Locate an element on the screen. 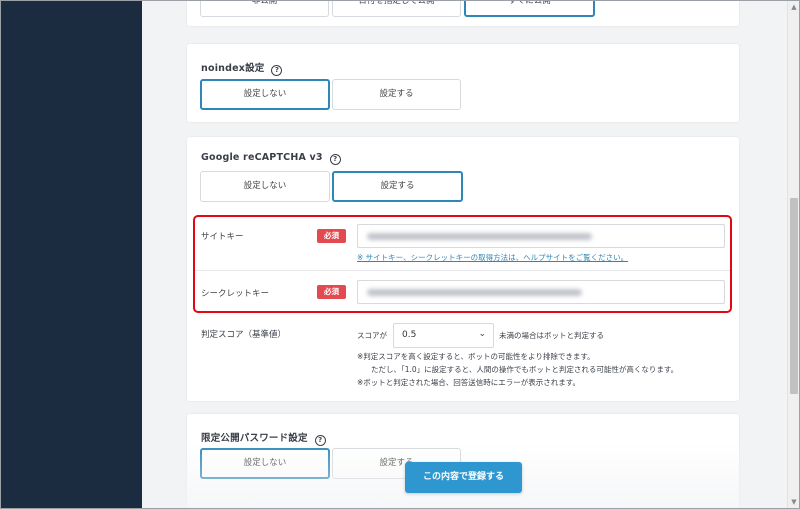 The height and width of the screenshot is (509, 800). publish-option-private: 非公開 is located at coordinates (264, 8).